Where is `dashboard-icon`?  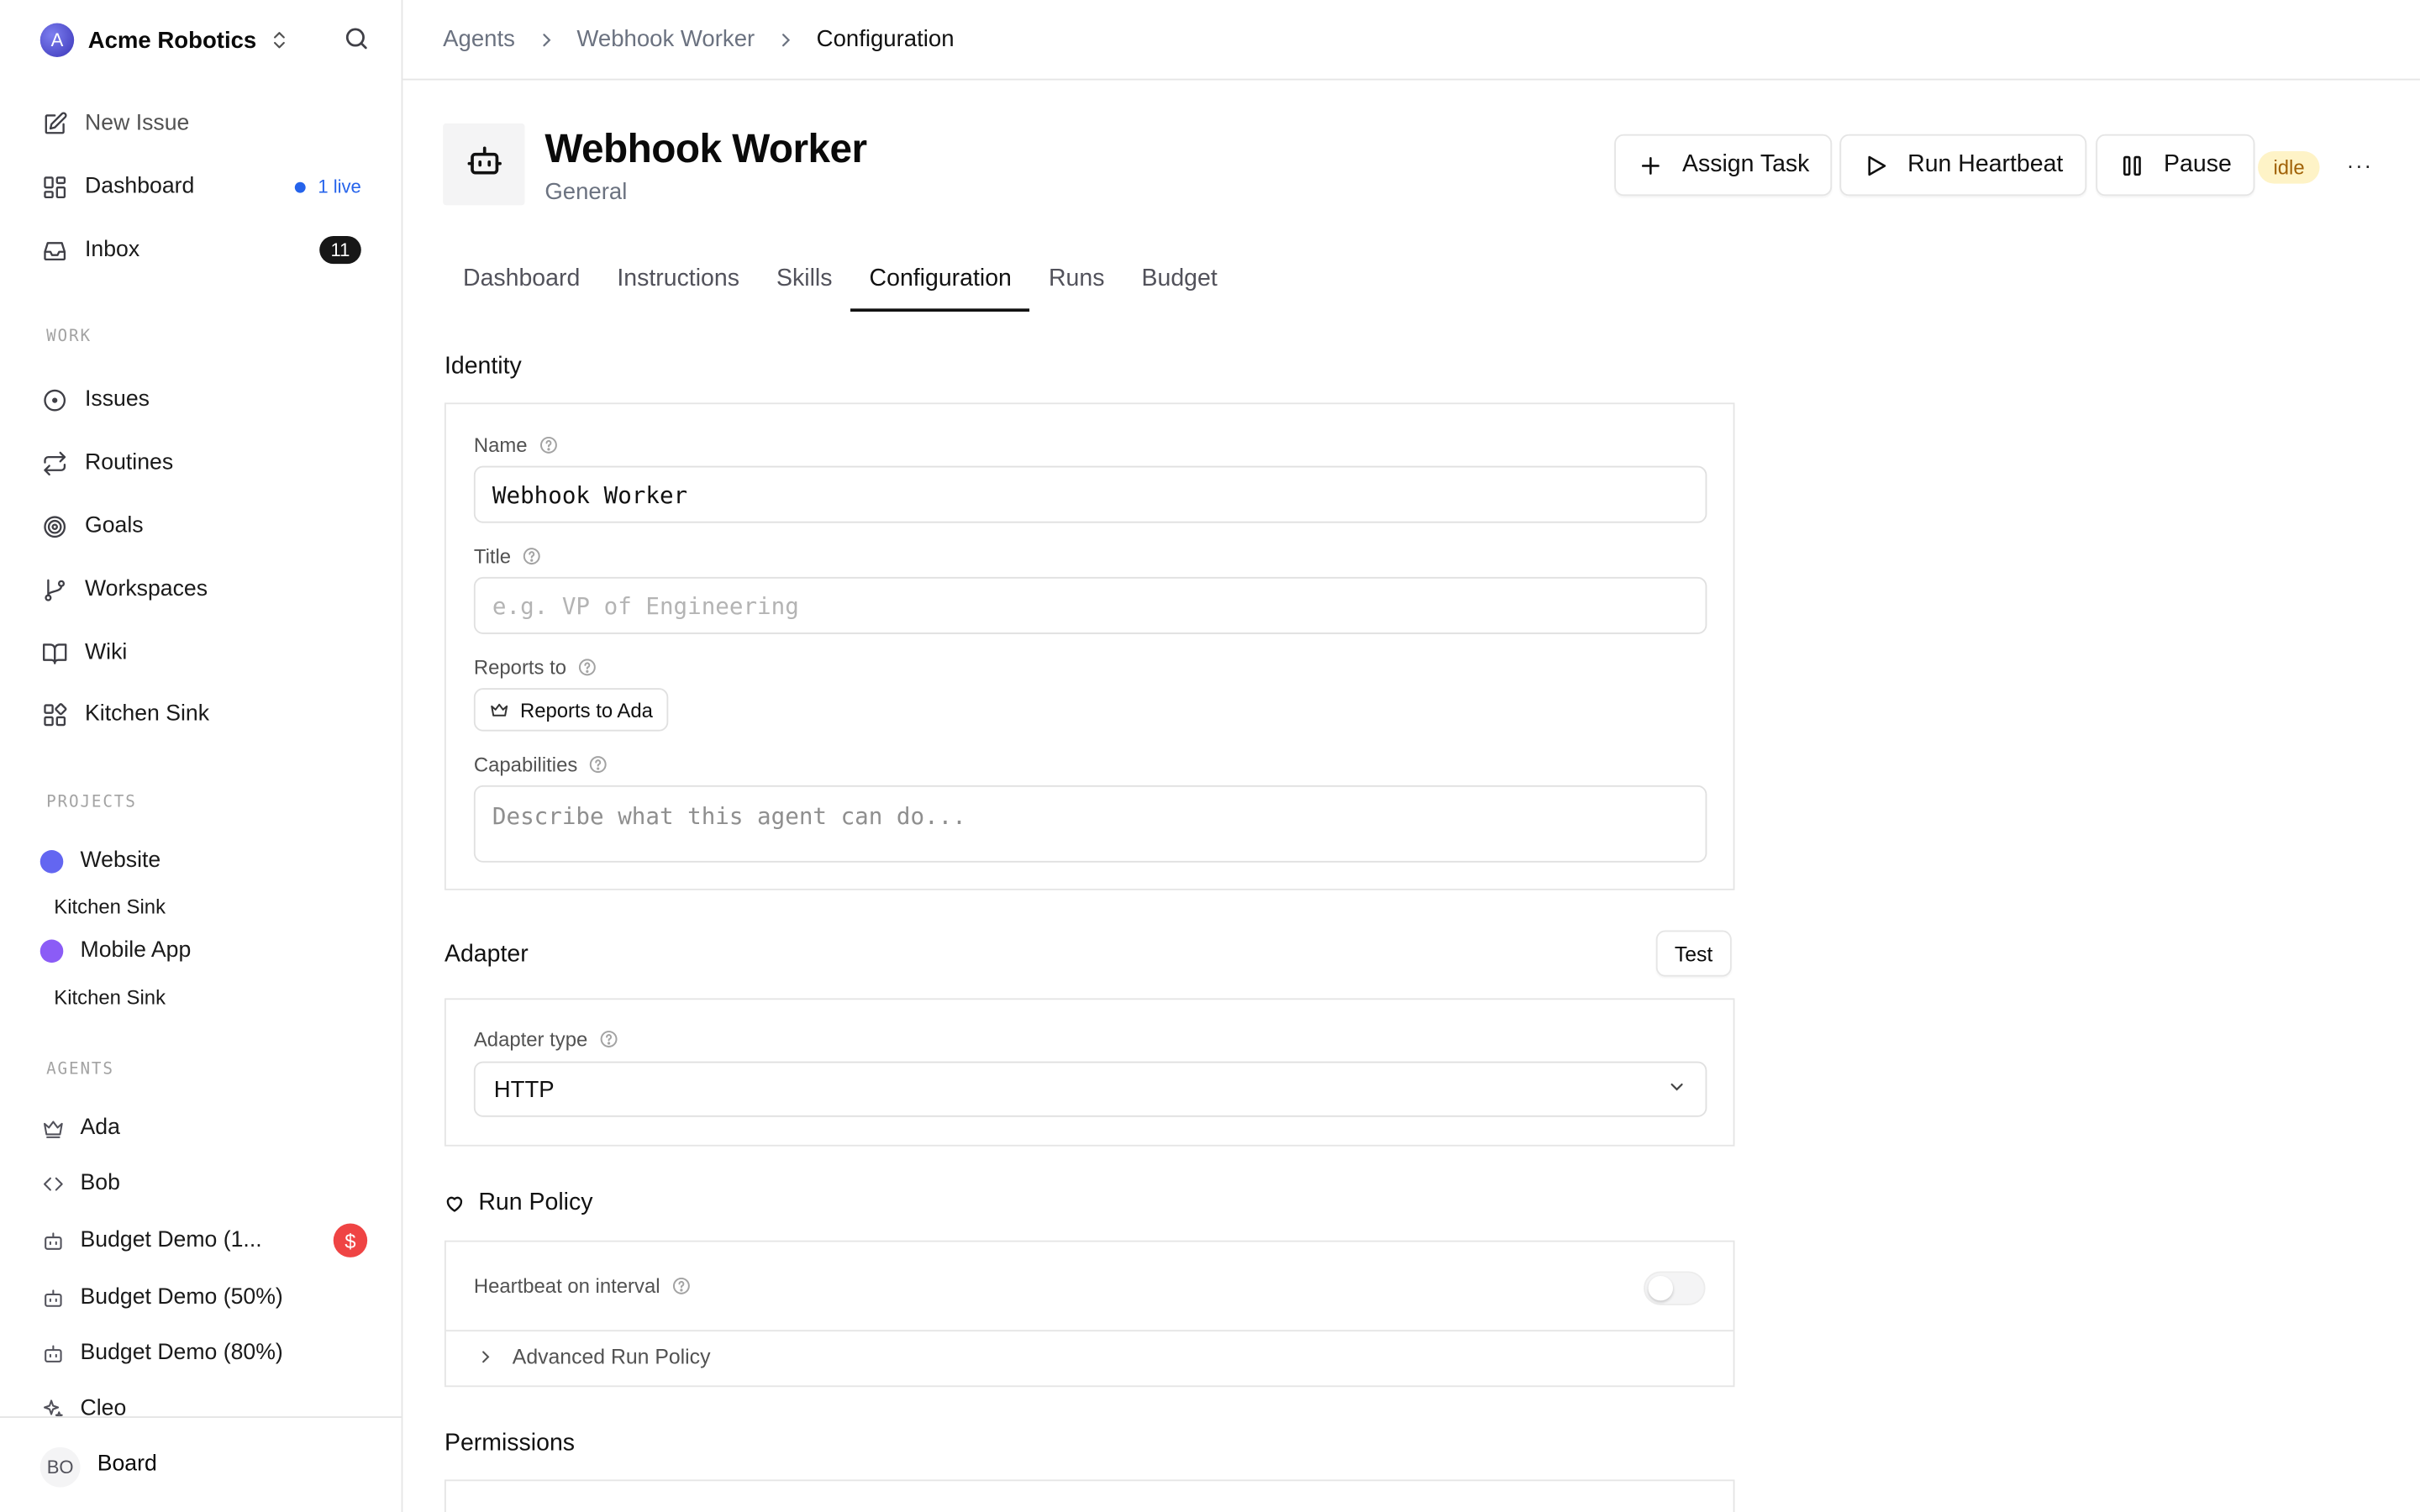 dashboard-icon is located at coordinates (54, 187).